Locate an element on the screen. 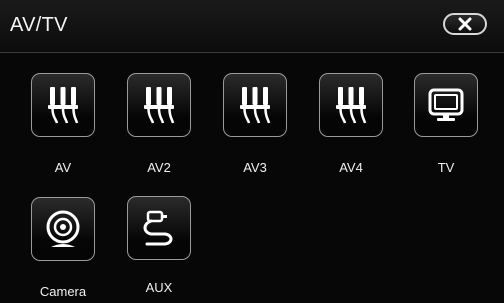  av4-label: AV4 is located at coordinates (351, 167).